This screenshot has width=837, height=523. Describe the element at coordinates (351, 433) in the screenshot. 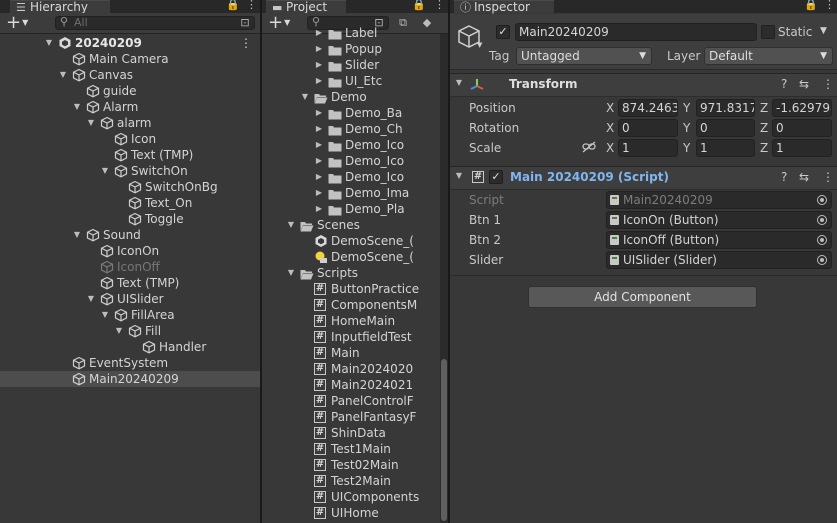

I see `project-item-shindata: # ShinData` at that location.